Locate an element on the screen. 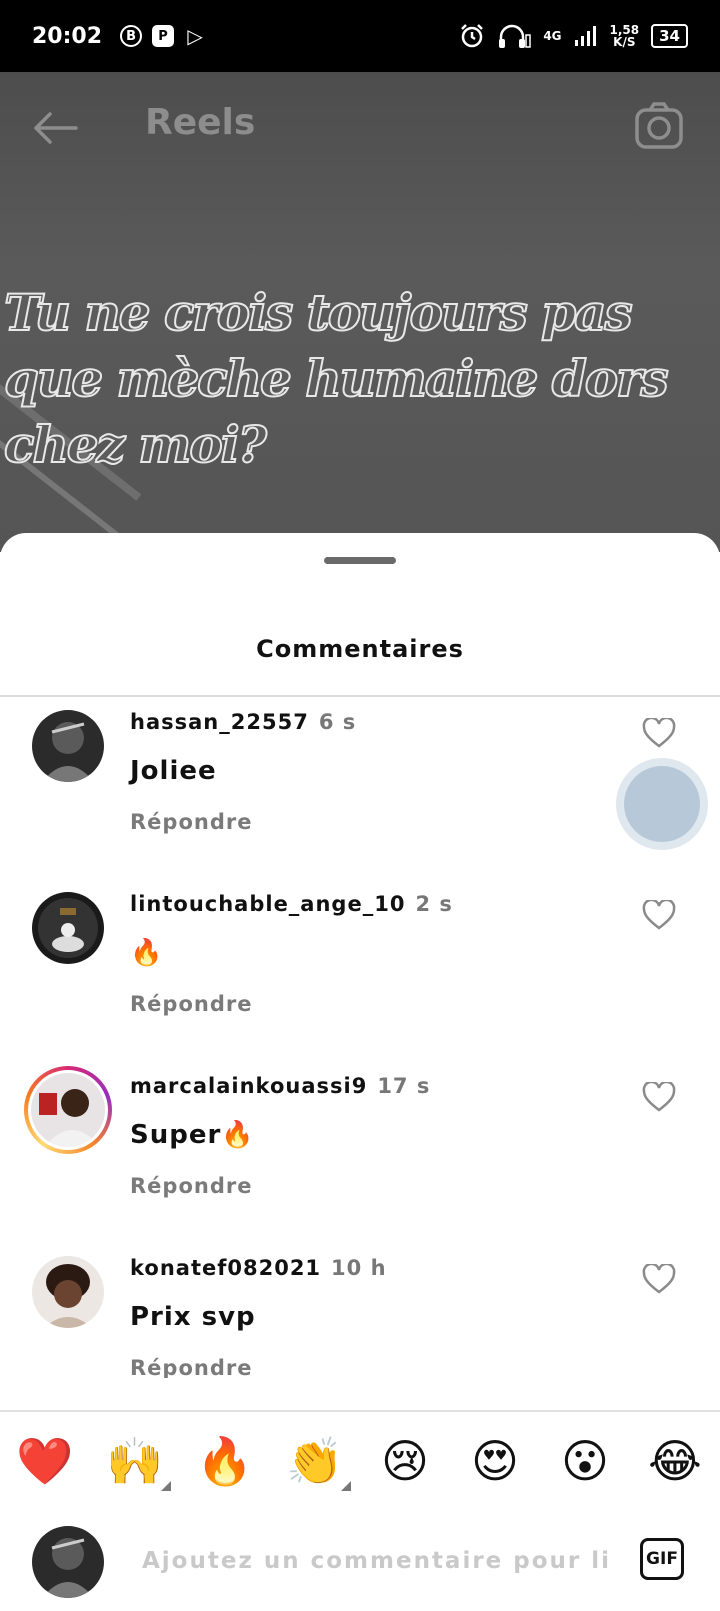 Image resolution: width=720 pixels, height=1611 pixels. emoji-heart-button: ❤️ is located at coordinates (45, 1461).